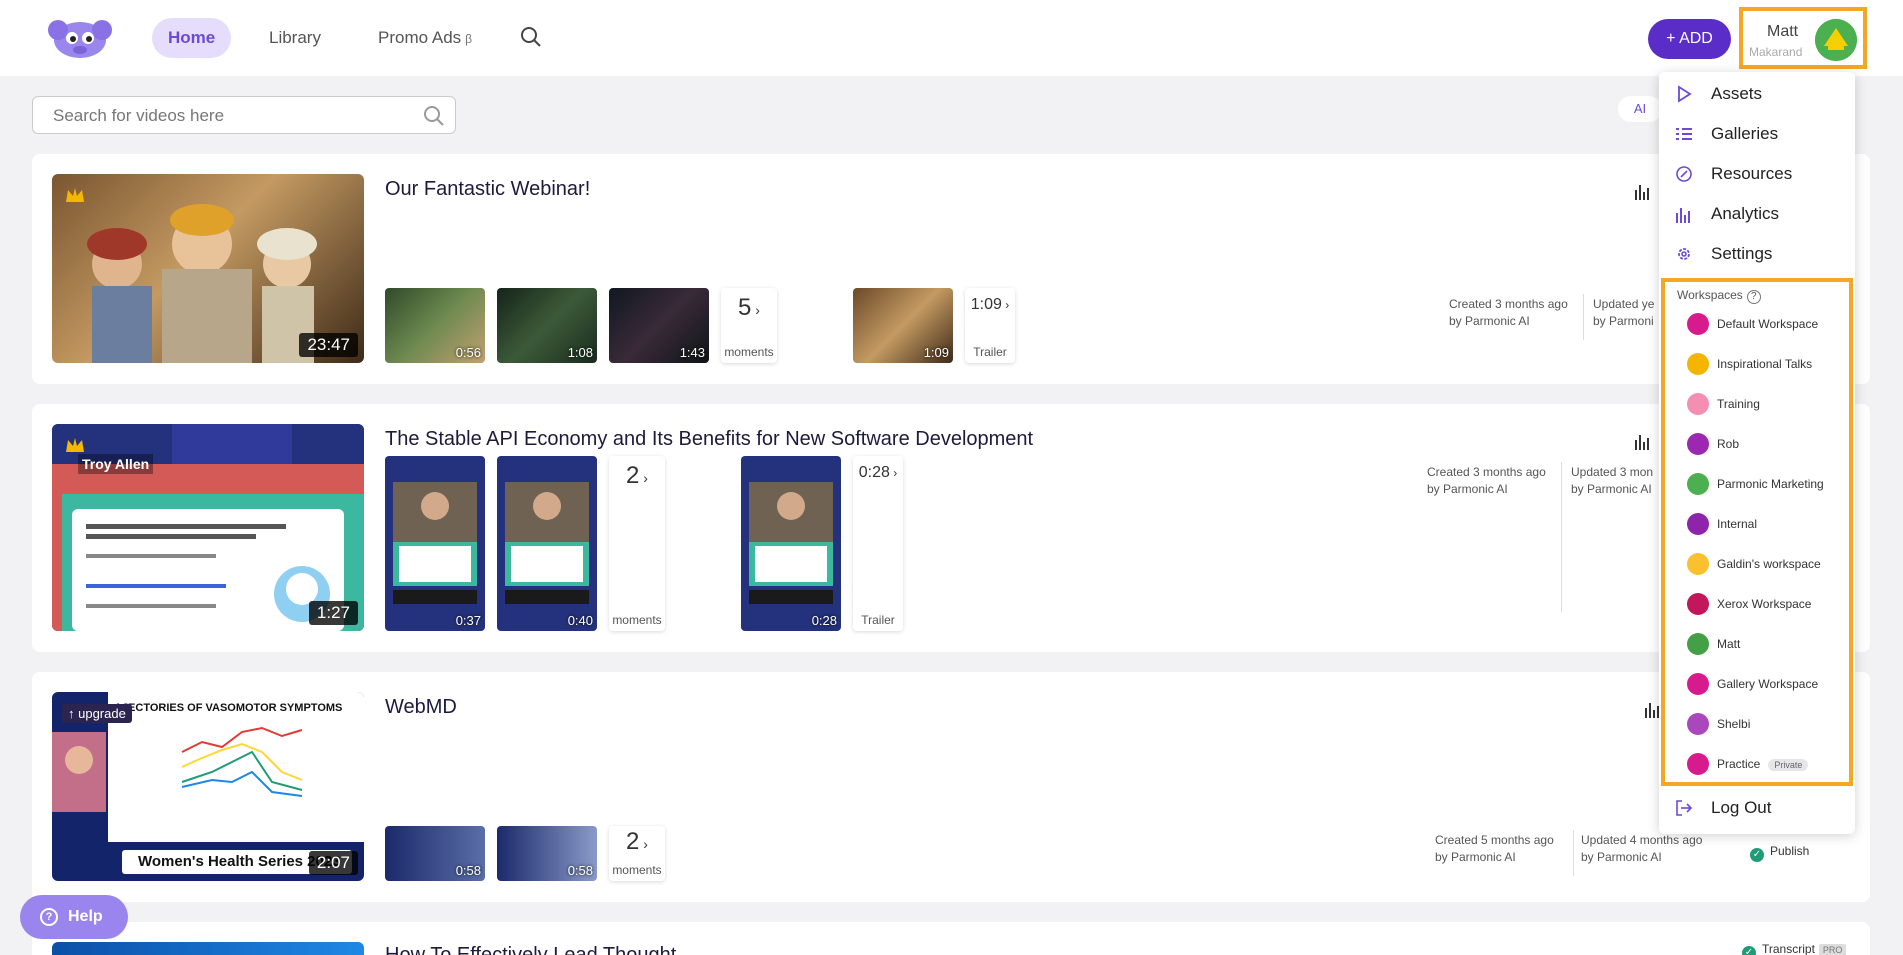 The image size is (1903, 955). What do you see at coordinates (1836, 40) in the screenshot?
I see `avatar` at bounding box center [1836, 40].